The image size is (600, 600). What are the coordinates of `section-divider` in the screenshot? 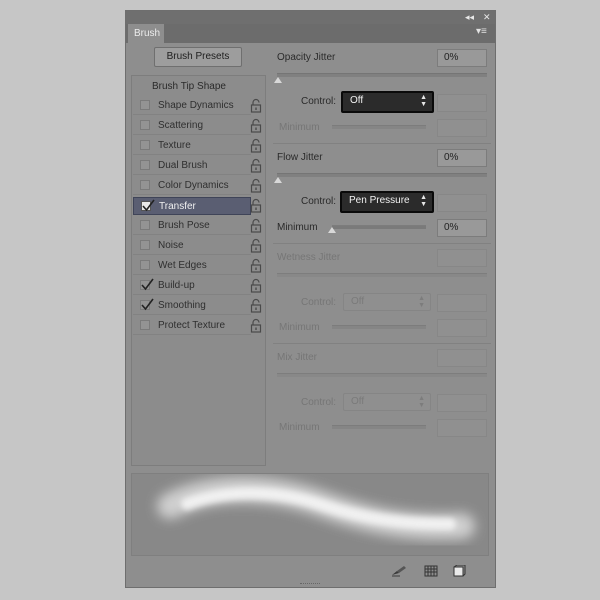 It's located at (382, 343).